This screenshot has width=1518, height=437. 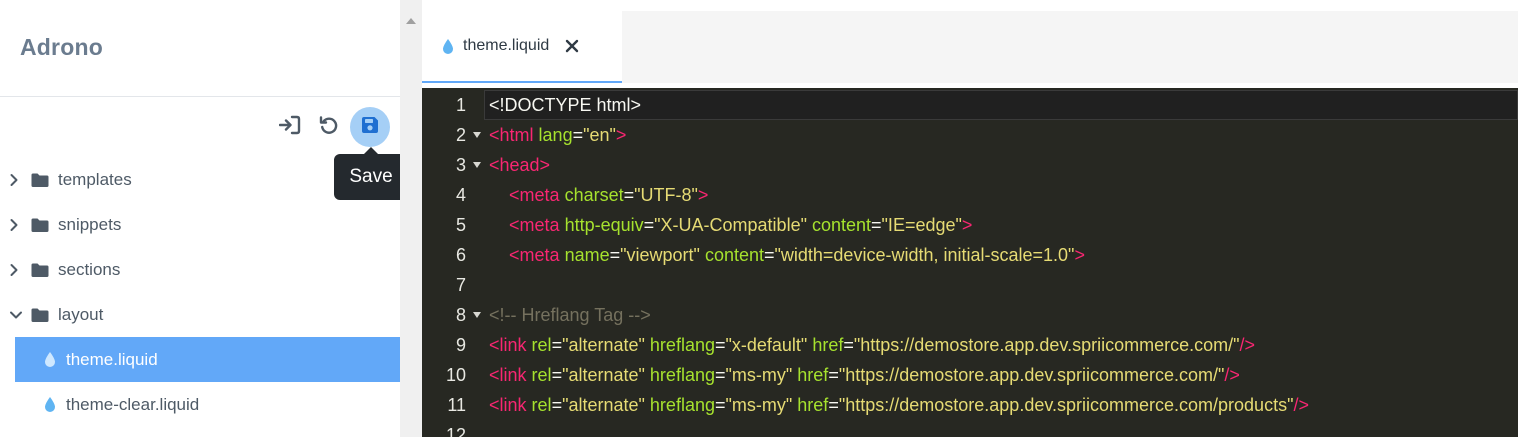 What do you see at coordinates (572, 46) in the screenshot?
I see `close-icon` at bounding box center [572, 46].